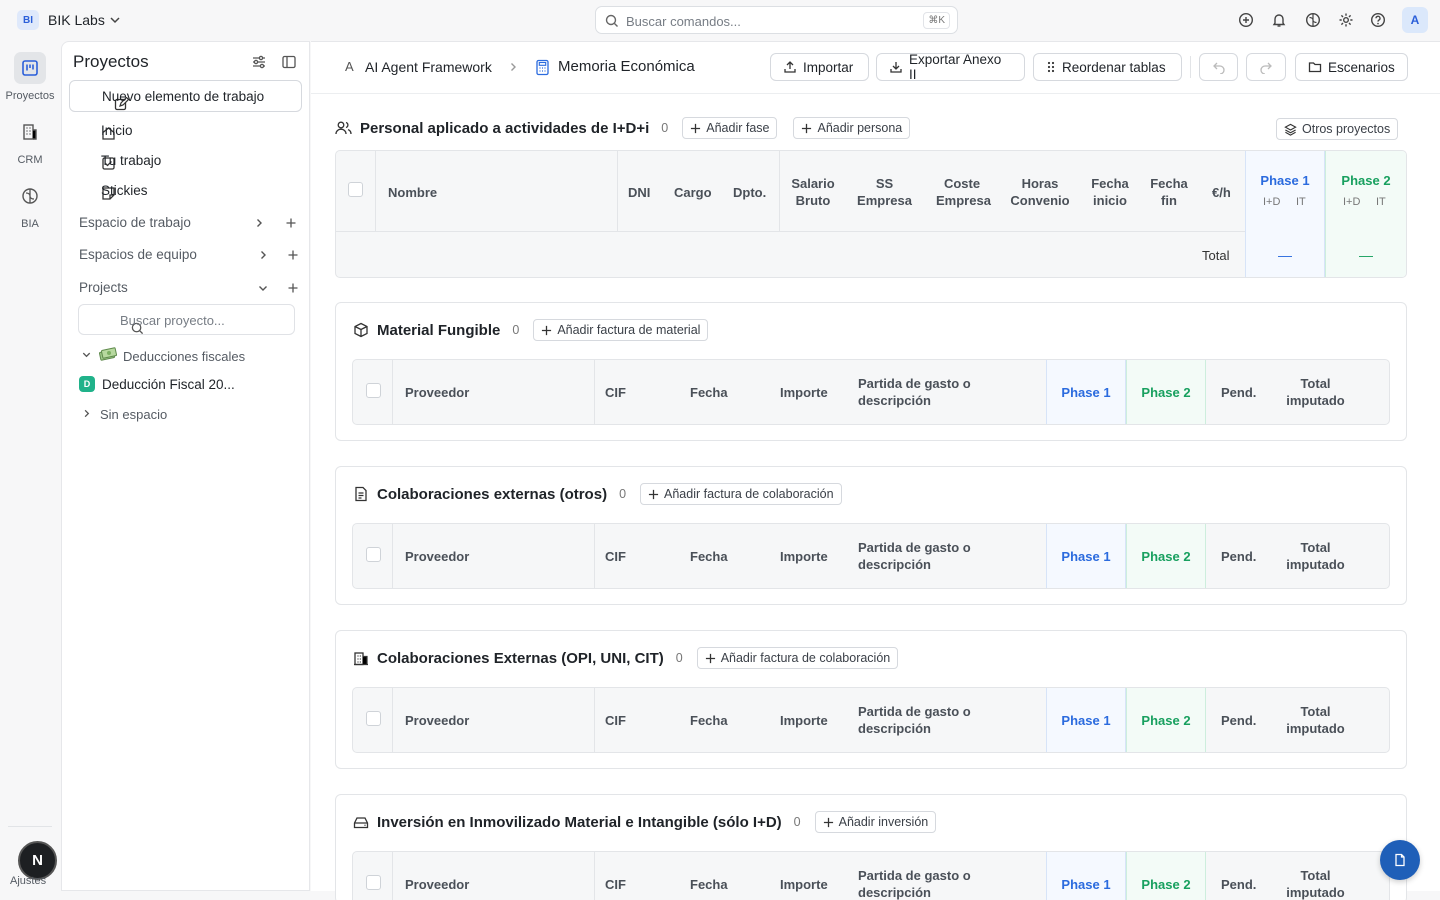 The image size is (1440, 900). What do you see at coordinates (1400, 860) in the screenshot?
I see `floating-action-button` at bounding box center [1400, 860].